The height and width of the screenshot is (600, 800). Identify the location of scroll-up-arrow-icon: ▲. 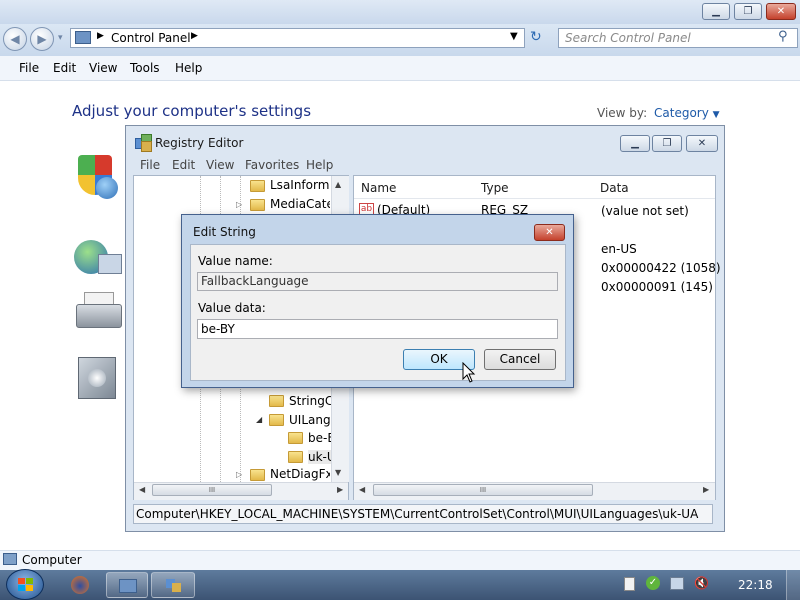
(338, 184).